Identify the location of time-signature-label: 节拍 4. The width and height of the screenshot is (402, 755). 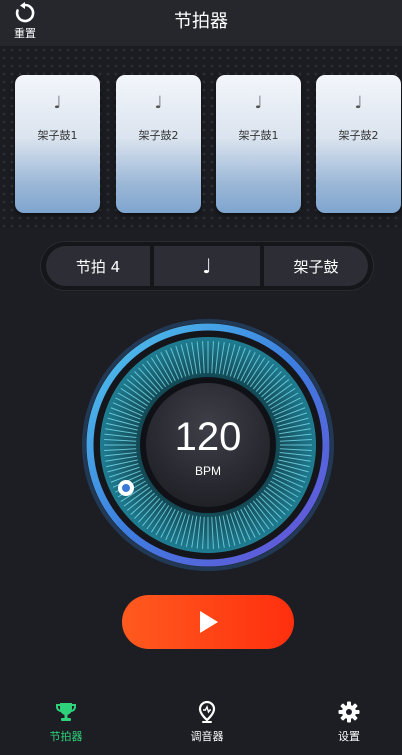
(98, 266).